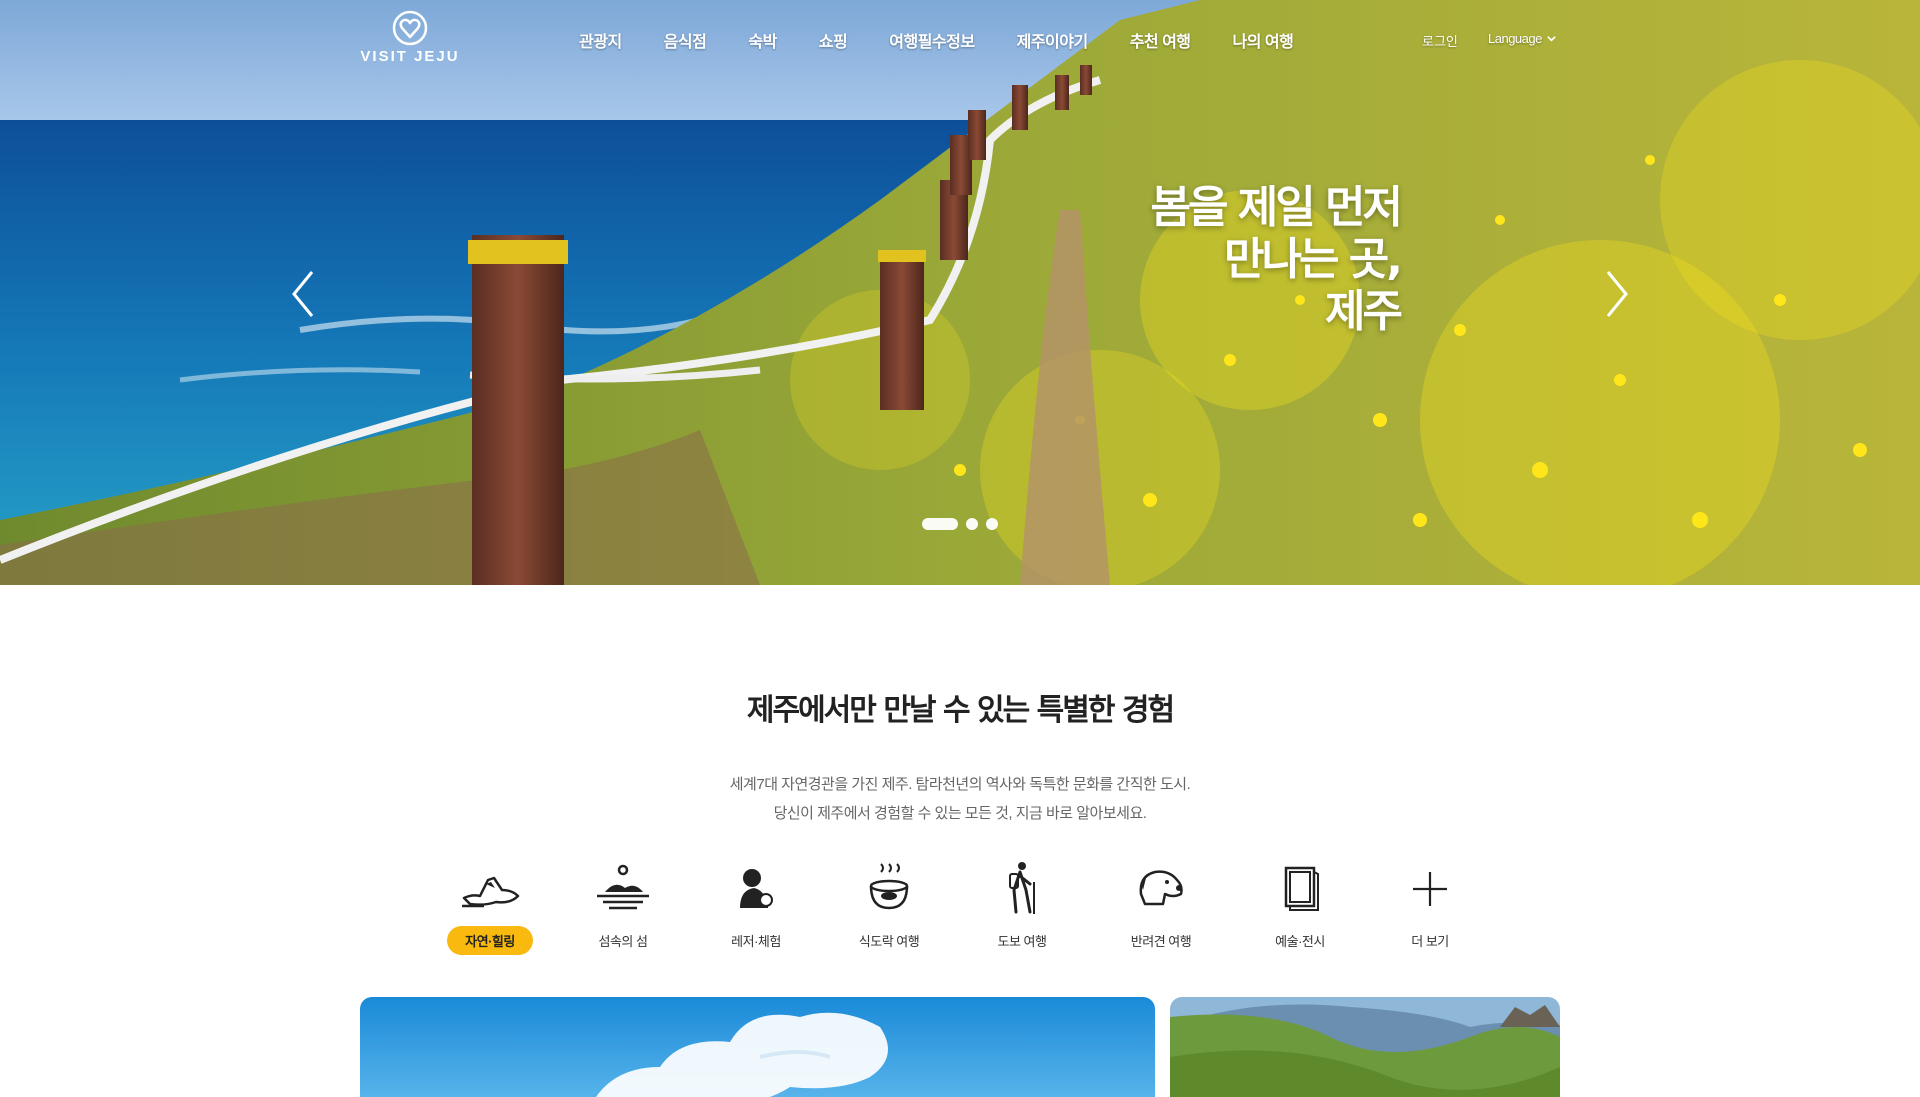  I want to click on menu-item-travel-info: 여행필수정보, so click(931, 40).